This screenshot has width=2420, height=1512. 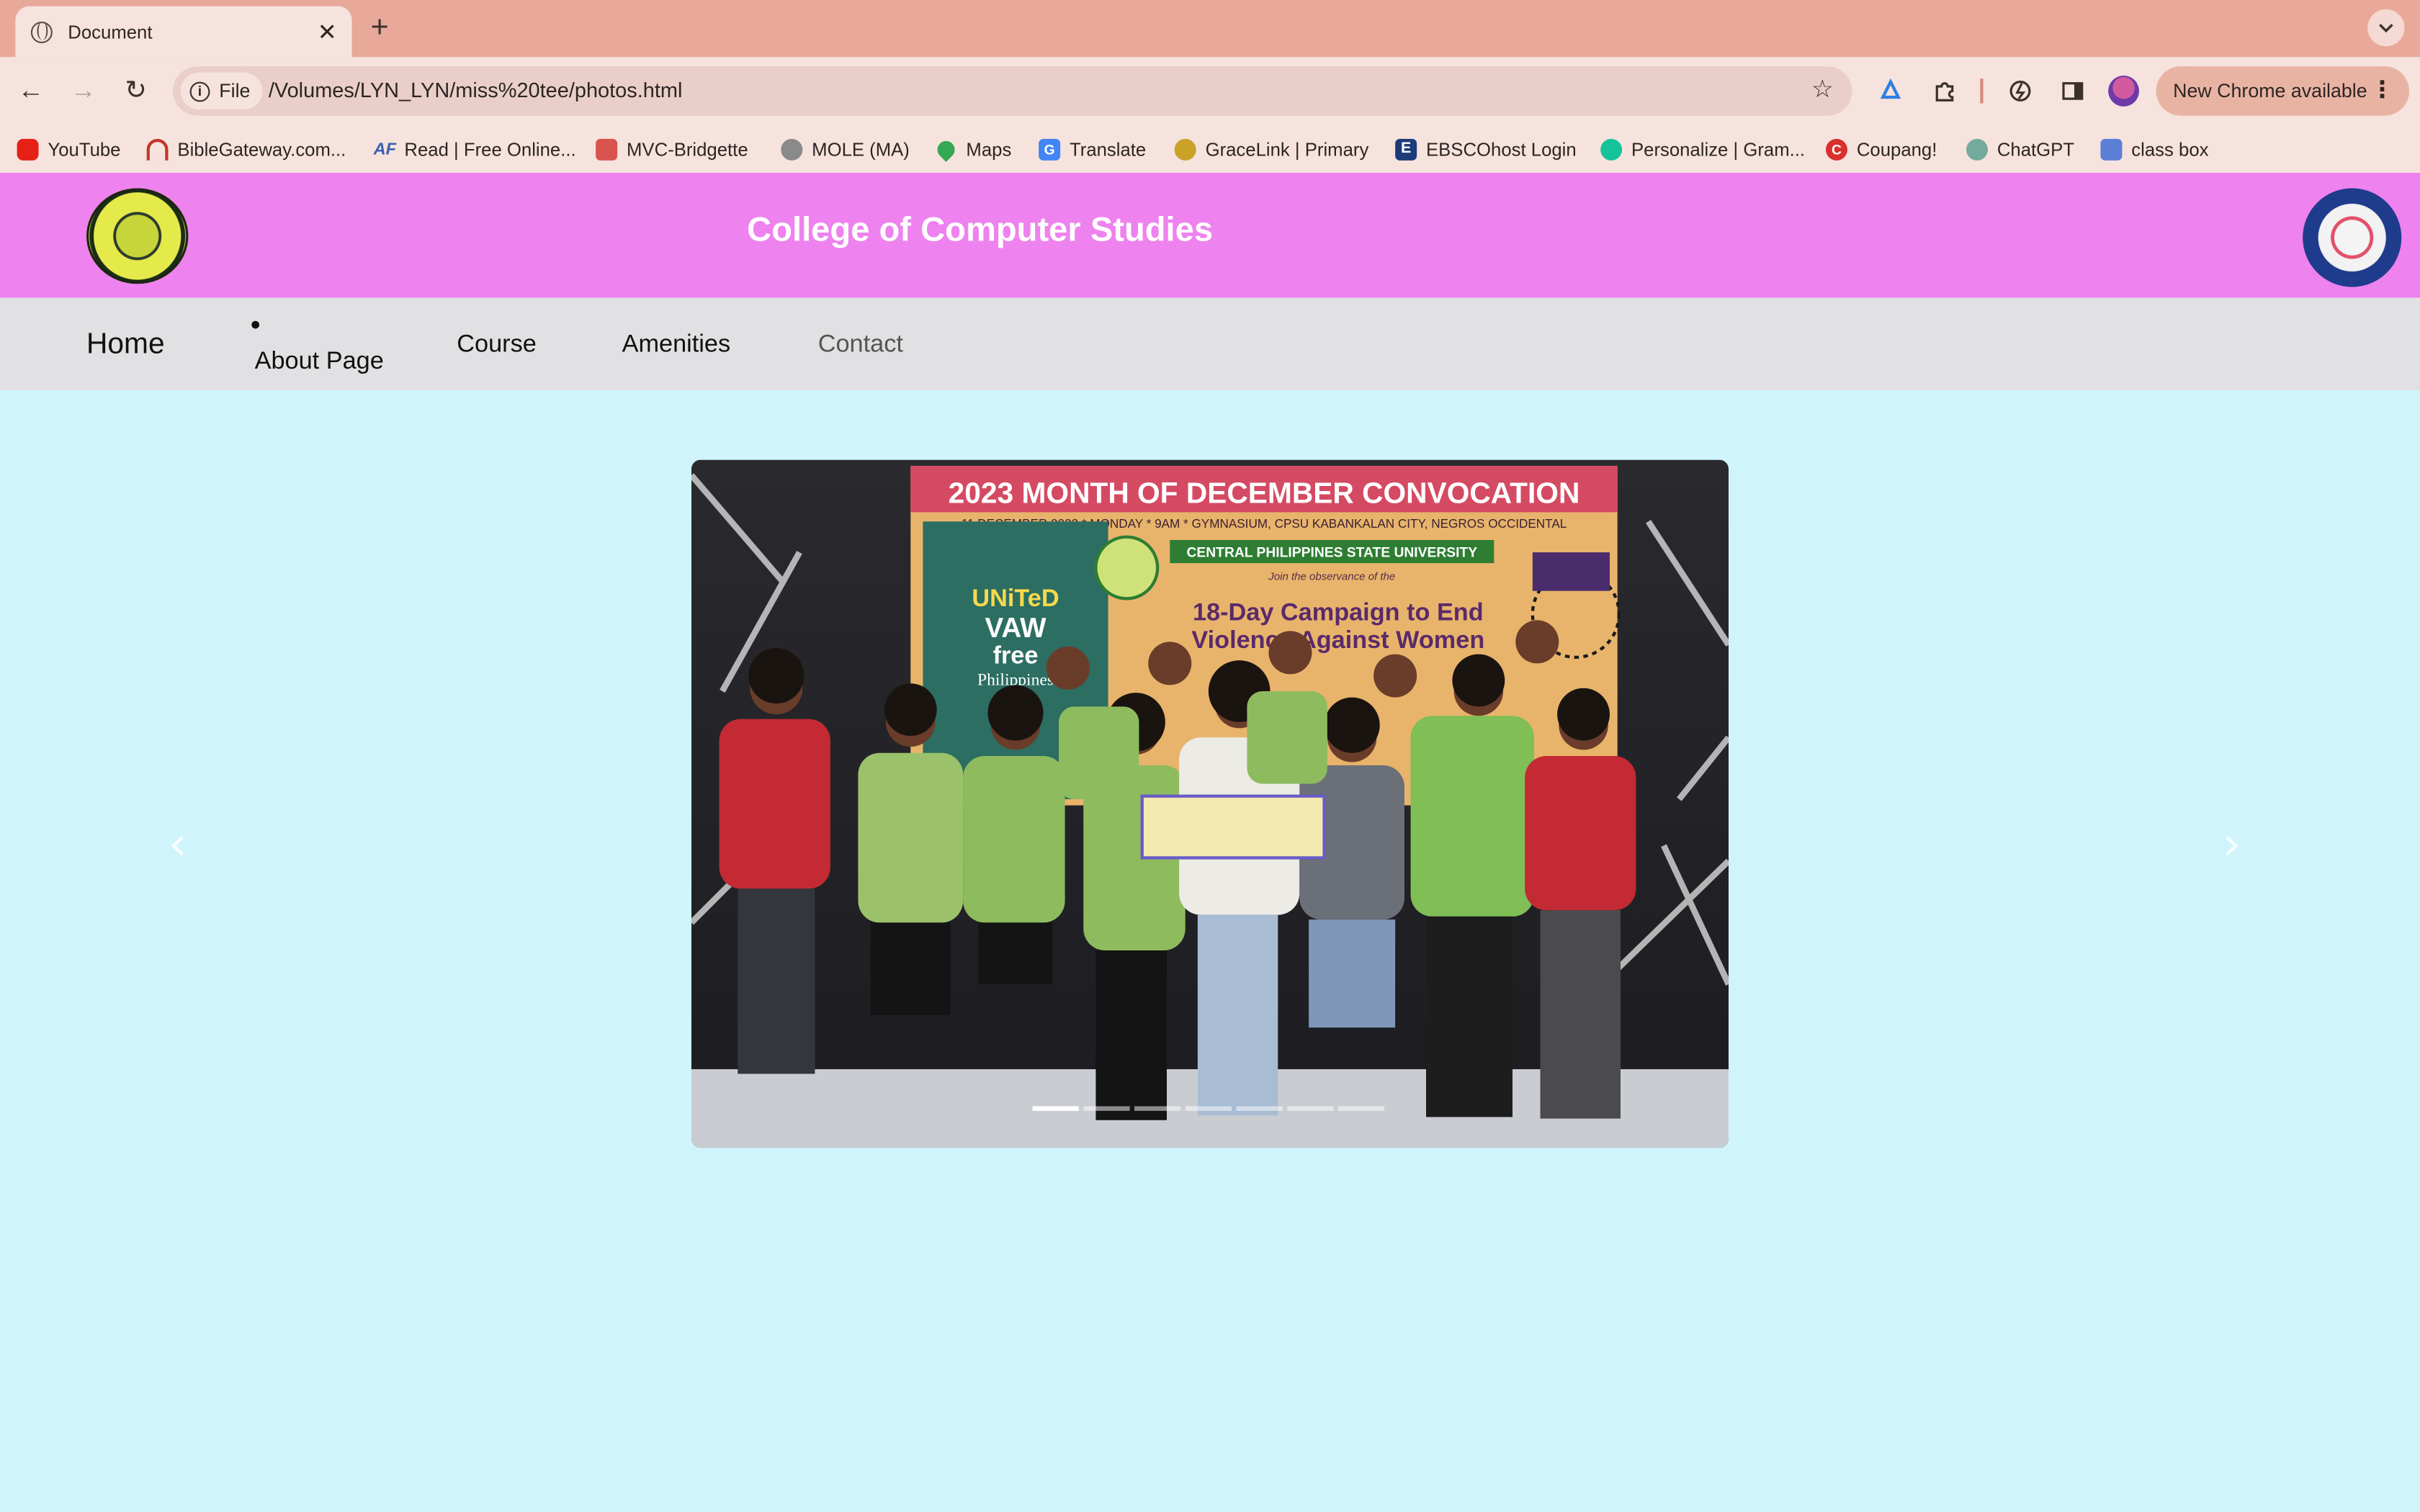 I want to click on bookmark-mvc-bridgette: MVC-Bridgette, so click(x=672, y=149).